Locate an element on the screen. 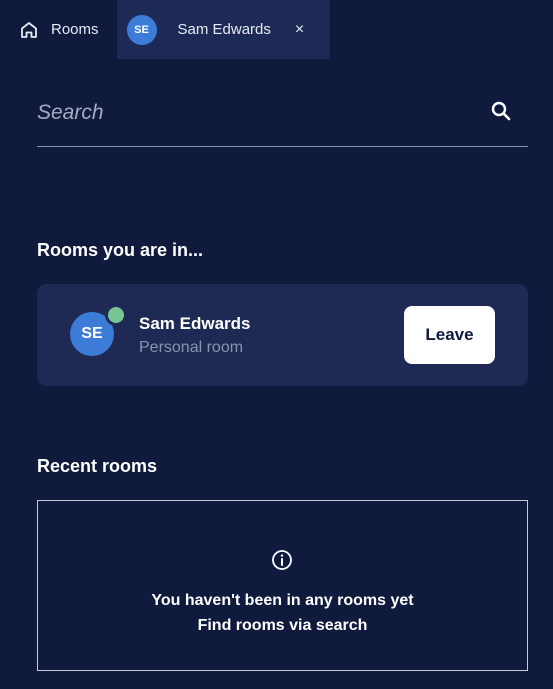 Image resolution: width=553 pixels, height=689 pixels. tab-sam-edwards: SE Sam Edwards × is located at coordinates (223, 29).